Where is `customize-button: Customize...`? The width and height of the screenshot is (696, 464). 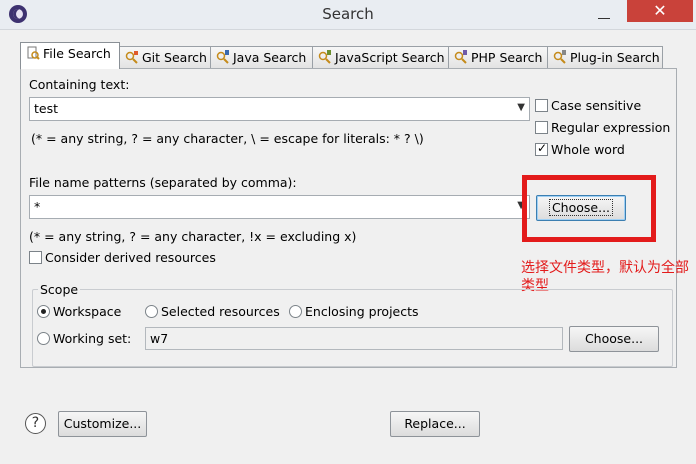
customize-button: Customize... is located at coordinates (102, 424).